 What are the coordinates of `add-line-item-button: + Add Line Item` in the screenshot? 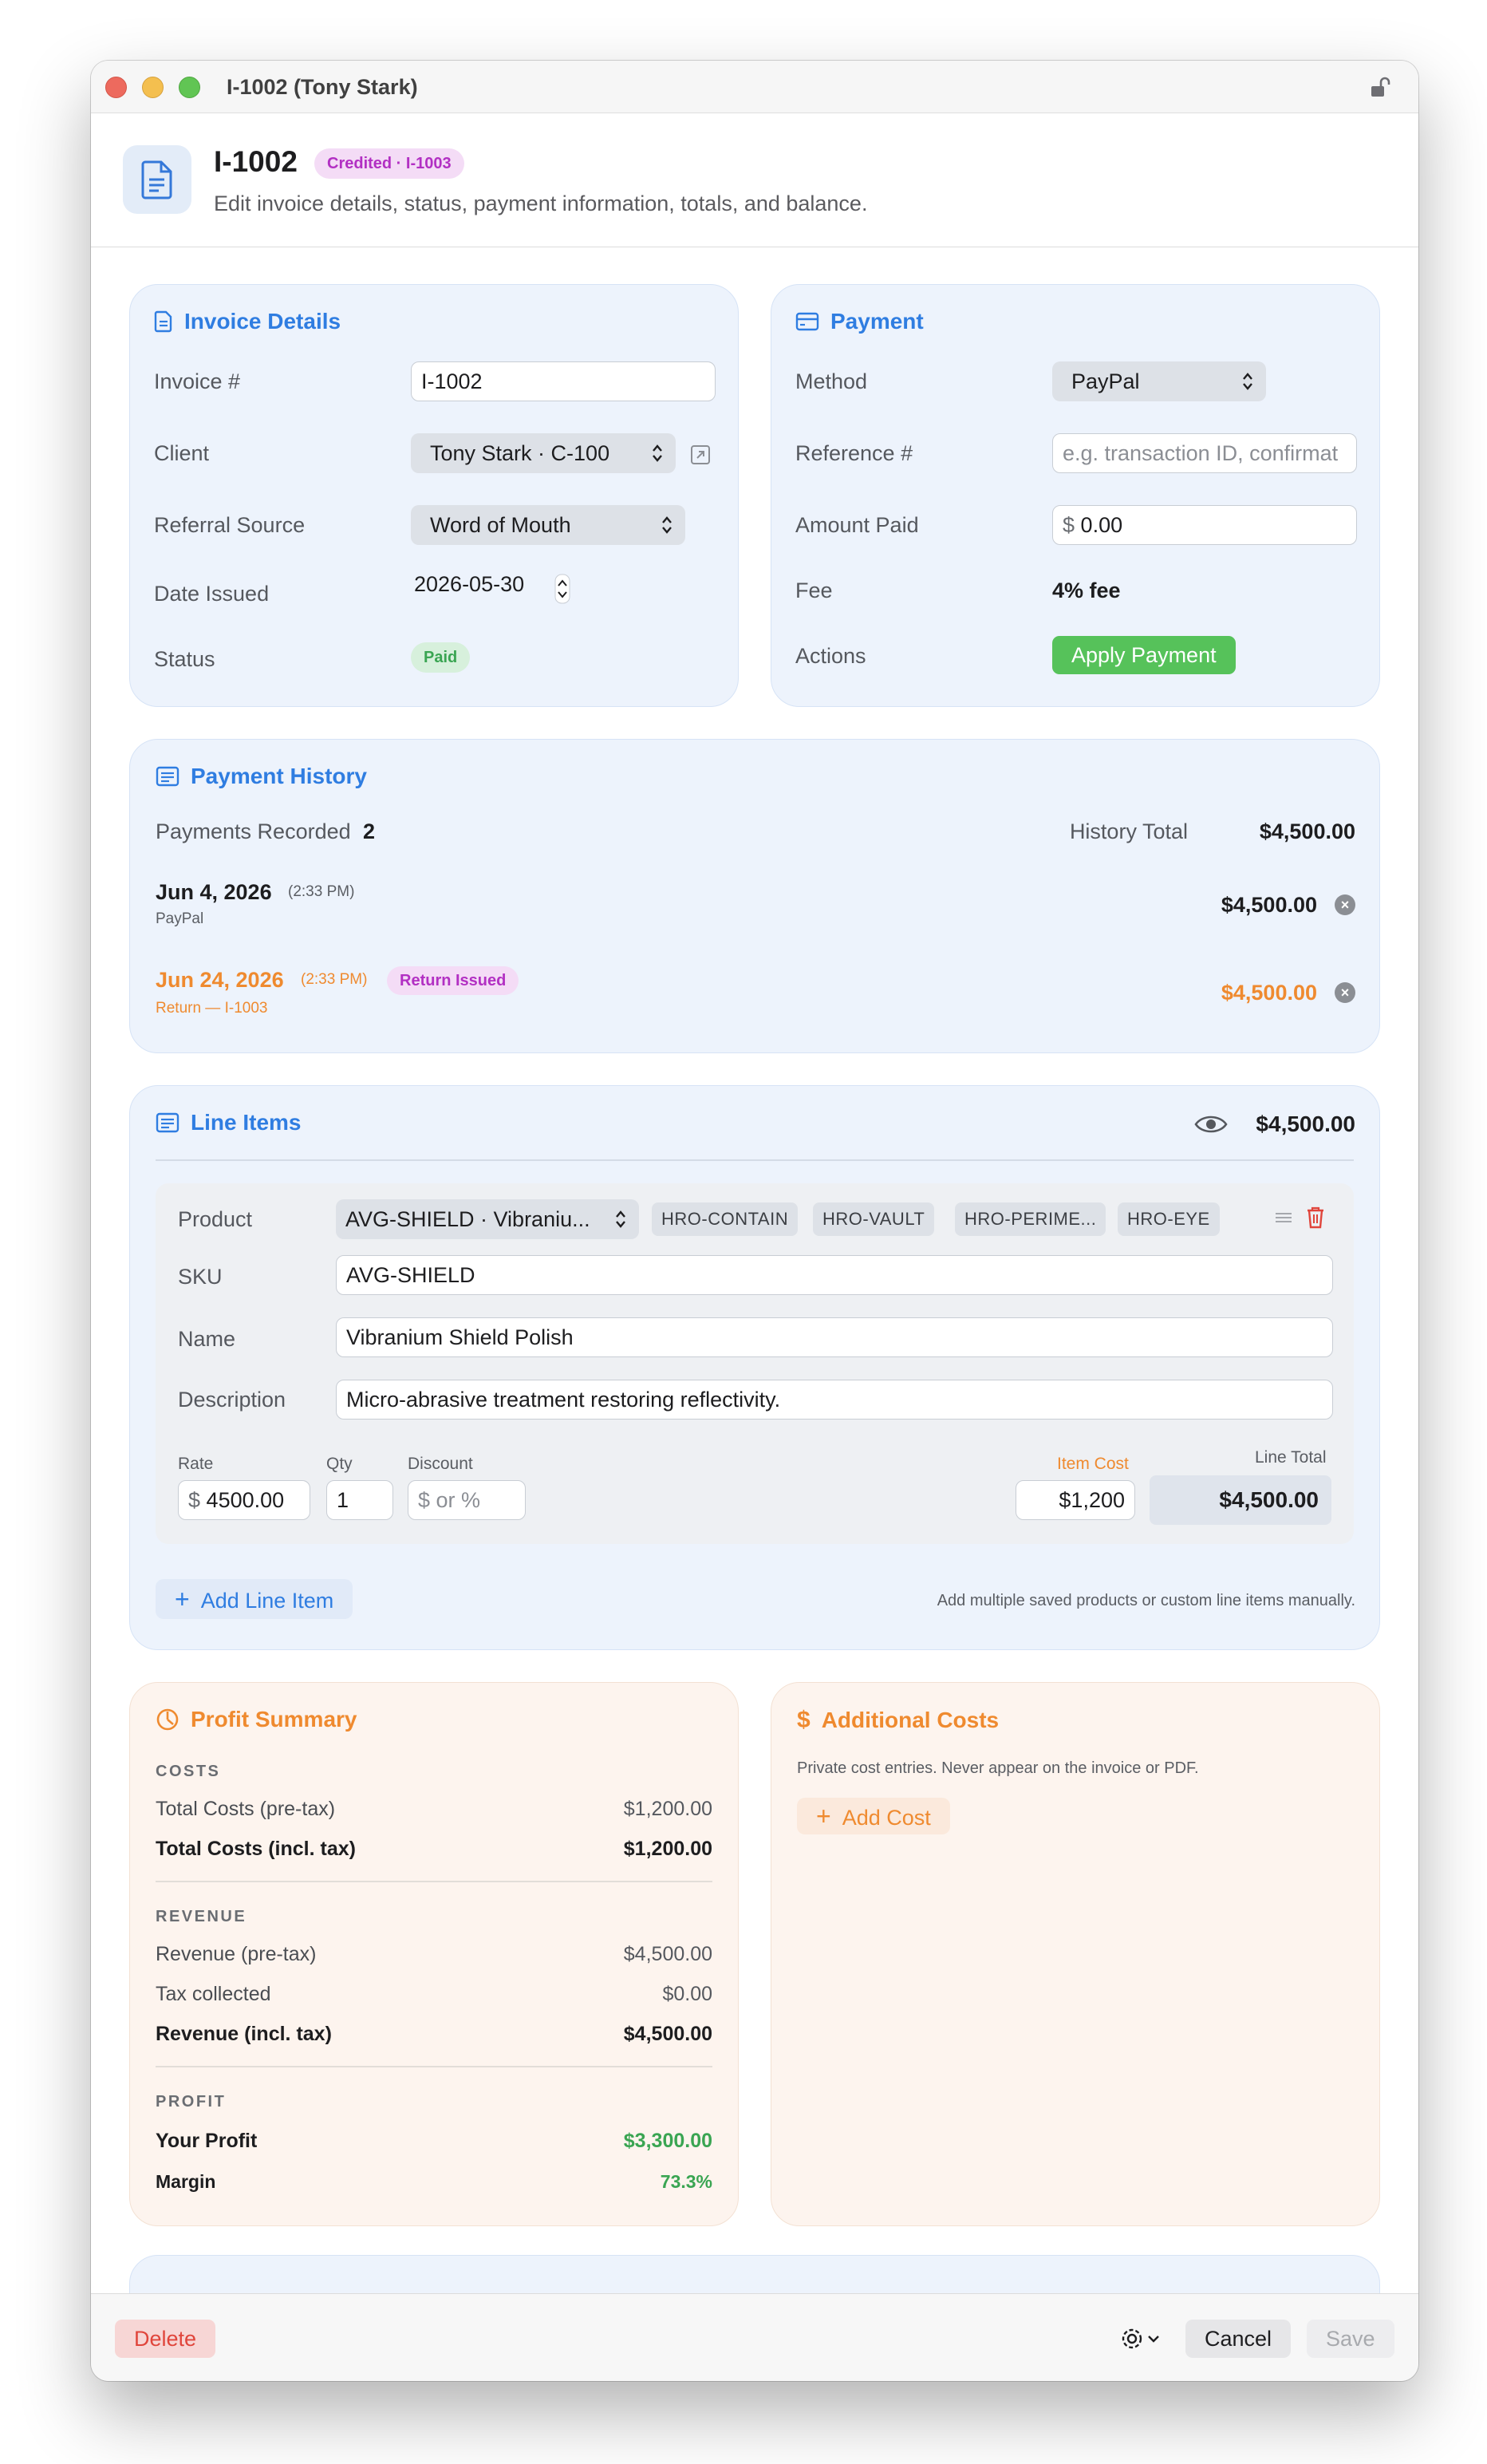 It's located at (255, 1599).